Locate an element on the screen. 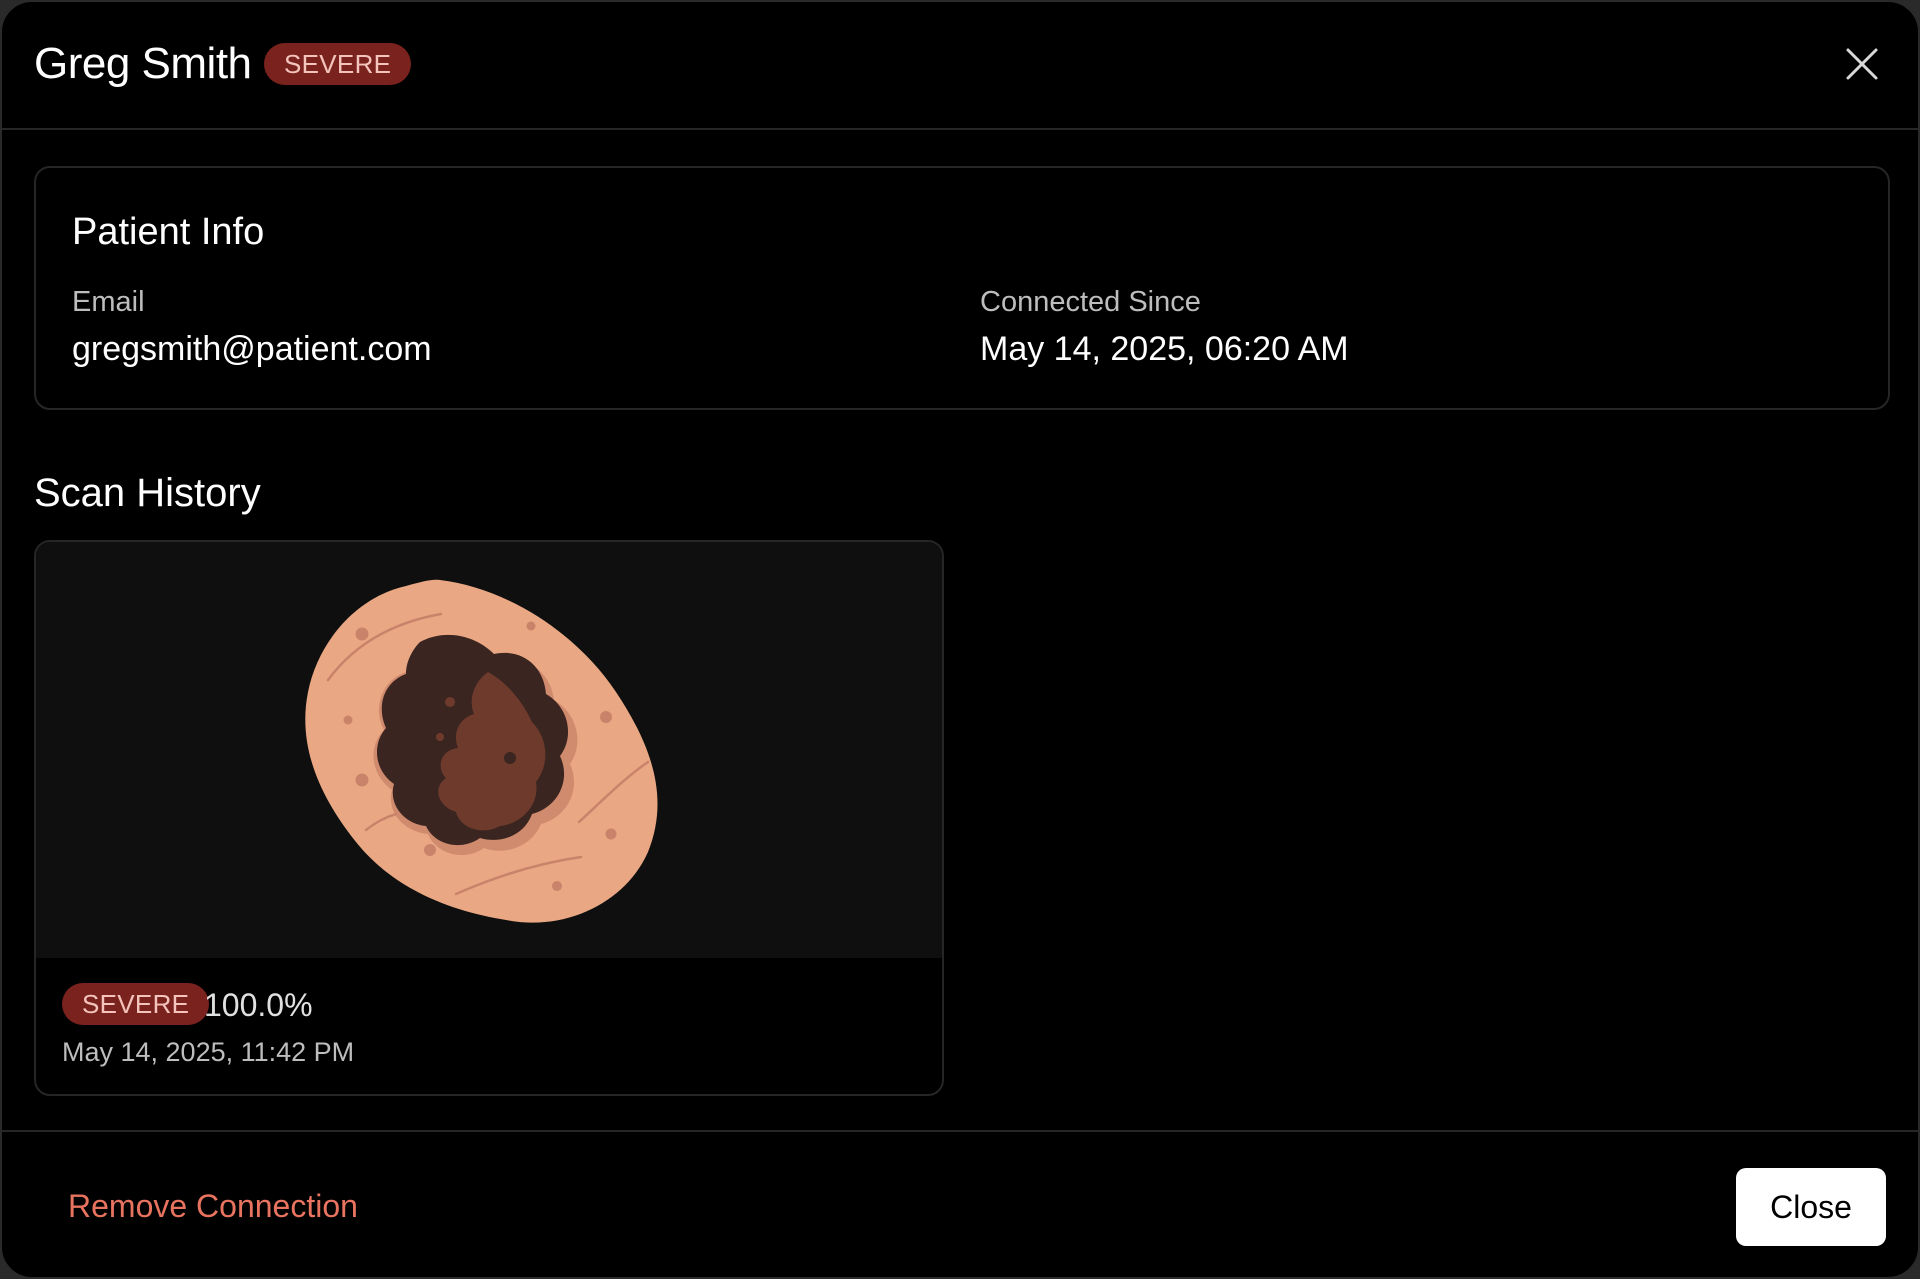 The height and width of the screenshot is (1279, 1920). close-icon is located at coordinates (1862, 64).